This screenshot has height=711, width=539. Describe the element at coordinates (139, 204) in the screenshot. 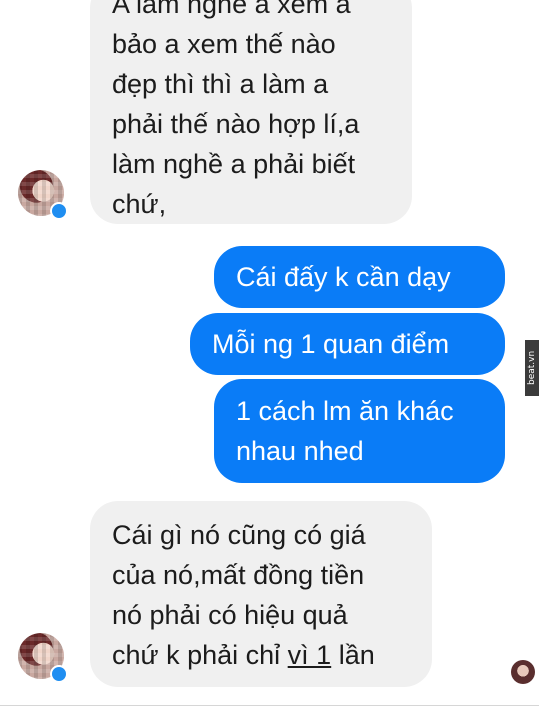

I see `message-line: chứ,` at that location.